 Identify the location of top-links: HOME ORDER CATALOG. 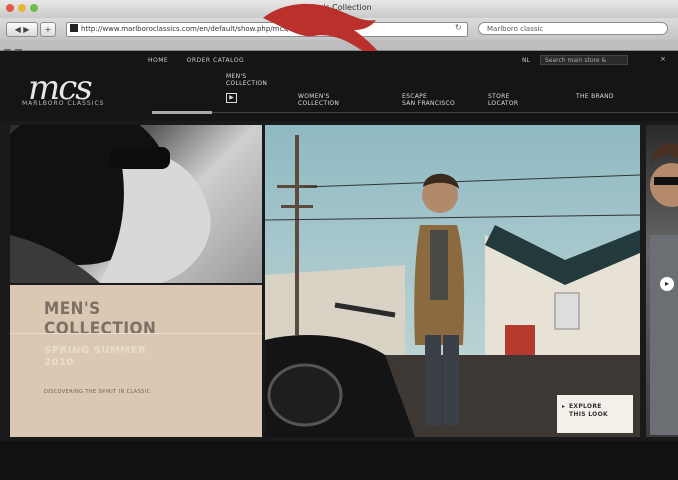
(204, 60).